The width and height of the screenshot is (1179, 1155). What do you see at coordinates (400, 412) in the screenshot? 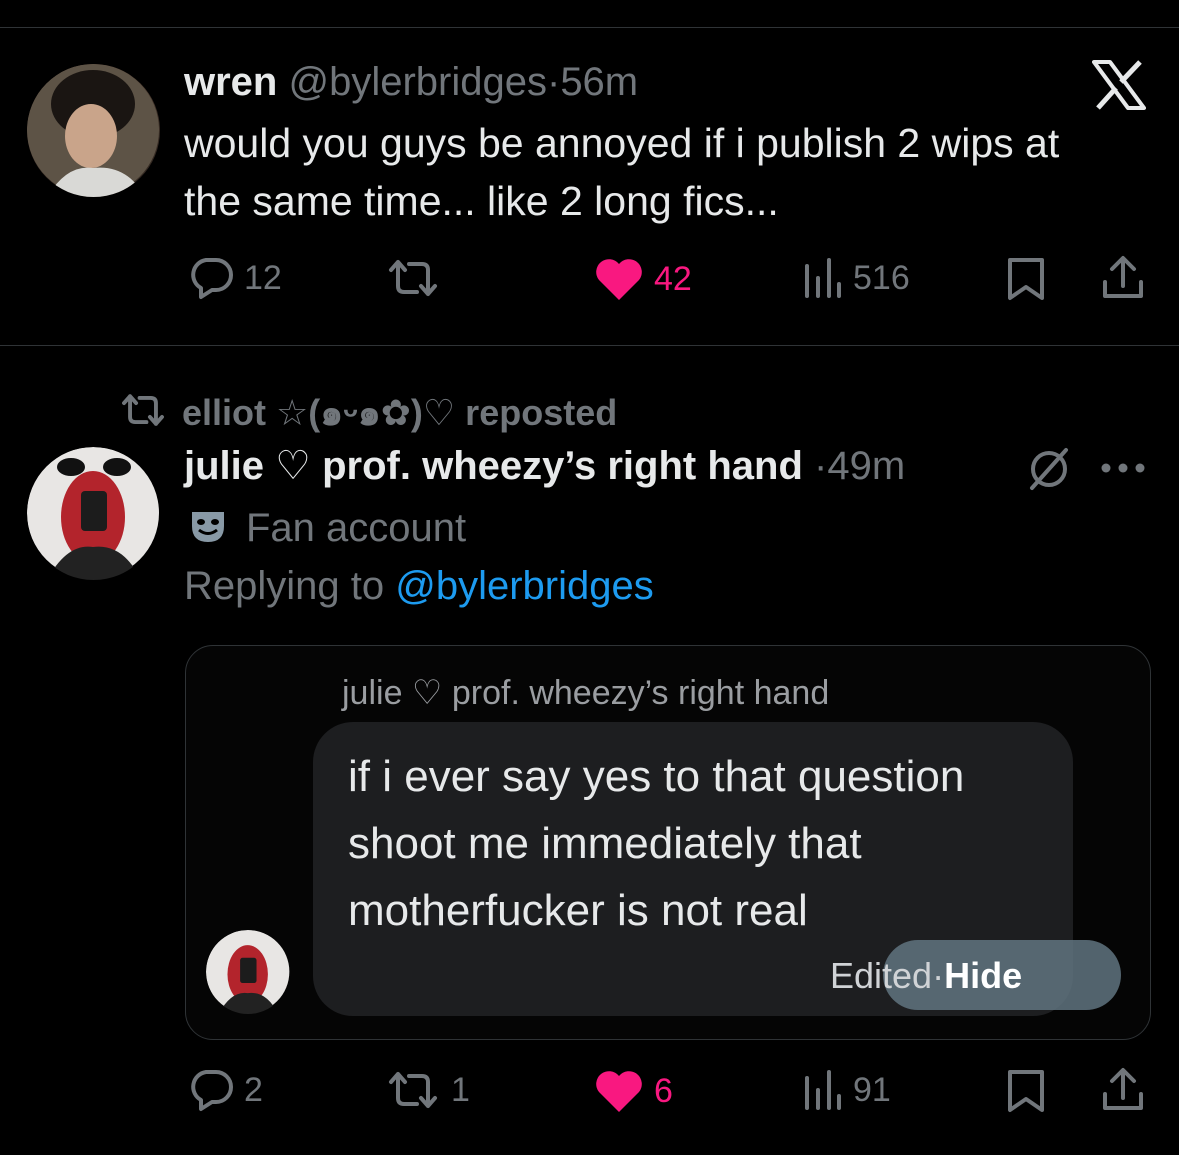
I see `repost-label: elliot ☆(๑ᵕ๑✿)♡ reposted` at bounding box center [400, 412].